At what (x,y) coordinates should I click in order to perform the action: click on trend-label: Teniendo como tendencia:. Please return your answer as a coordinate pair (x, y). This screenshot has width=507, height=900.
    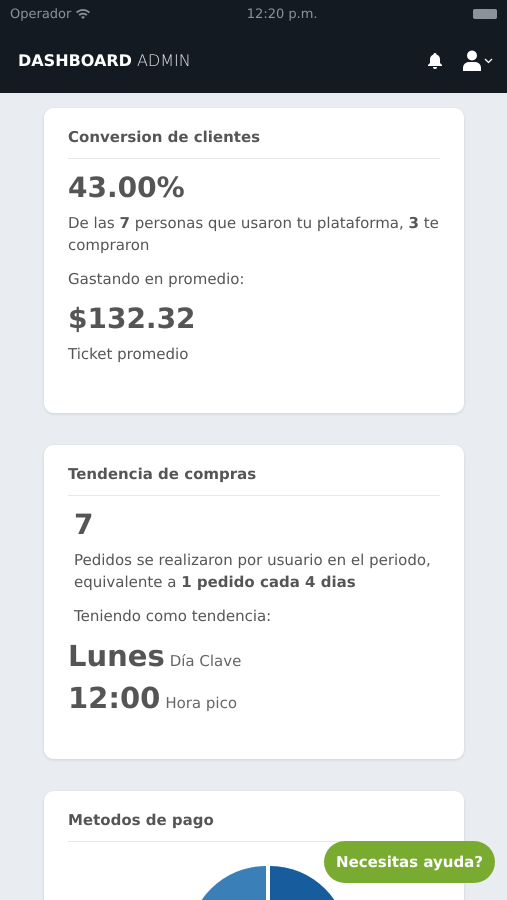
    Looking at the image, I should click on (173, 616).